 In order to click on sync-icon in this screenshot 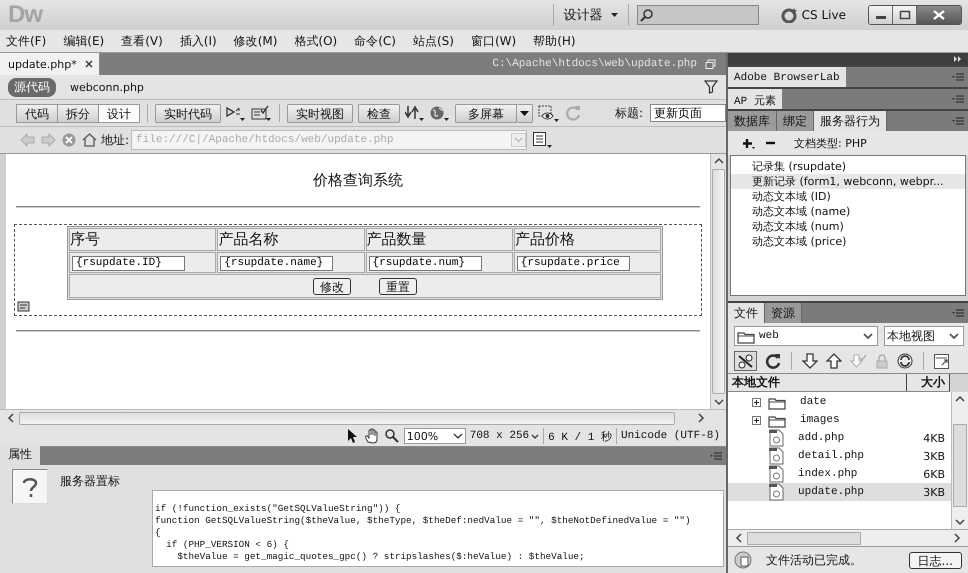, I will do `click(905, 361)`.